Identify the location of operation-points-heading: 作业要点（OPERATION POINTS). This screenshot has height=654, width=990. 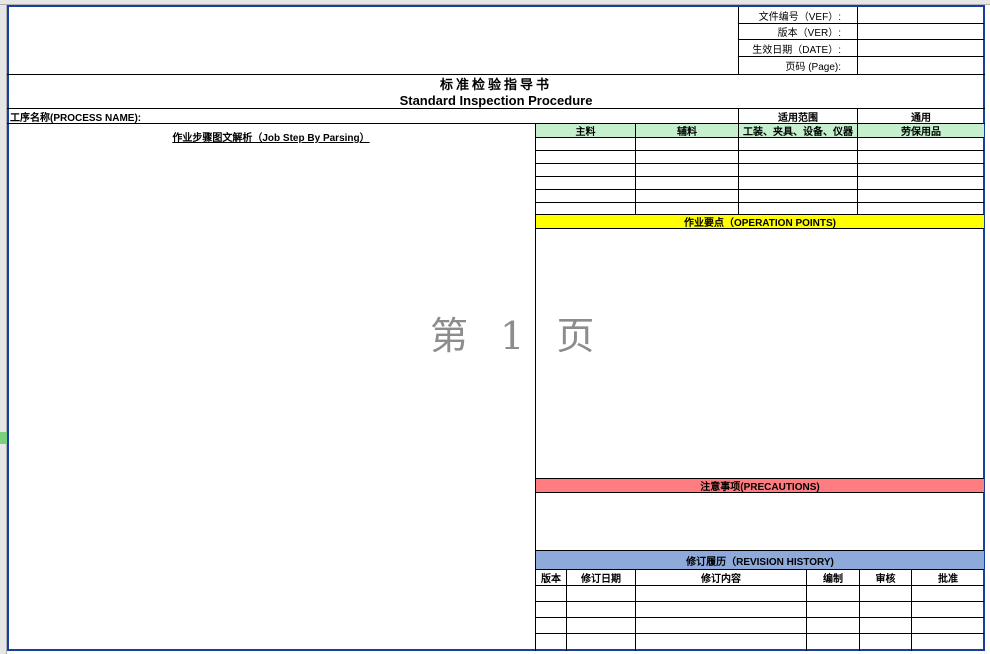
(760, 222).